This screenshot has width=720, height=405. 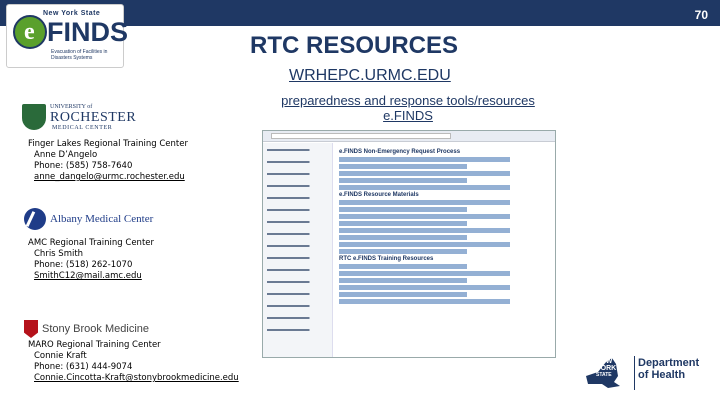 I want to click on slide-number: 70, so click(x=701, y=15).